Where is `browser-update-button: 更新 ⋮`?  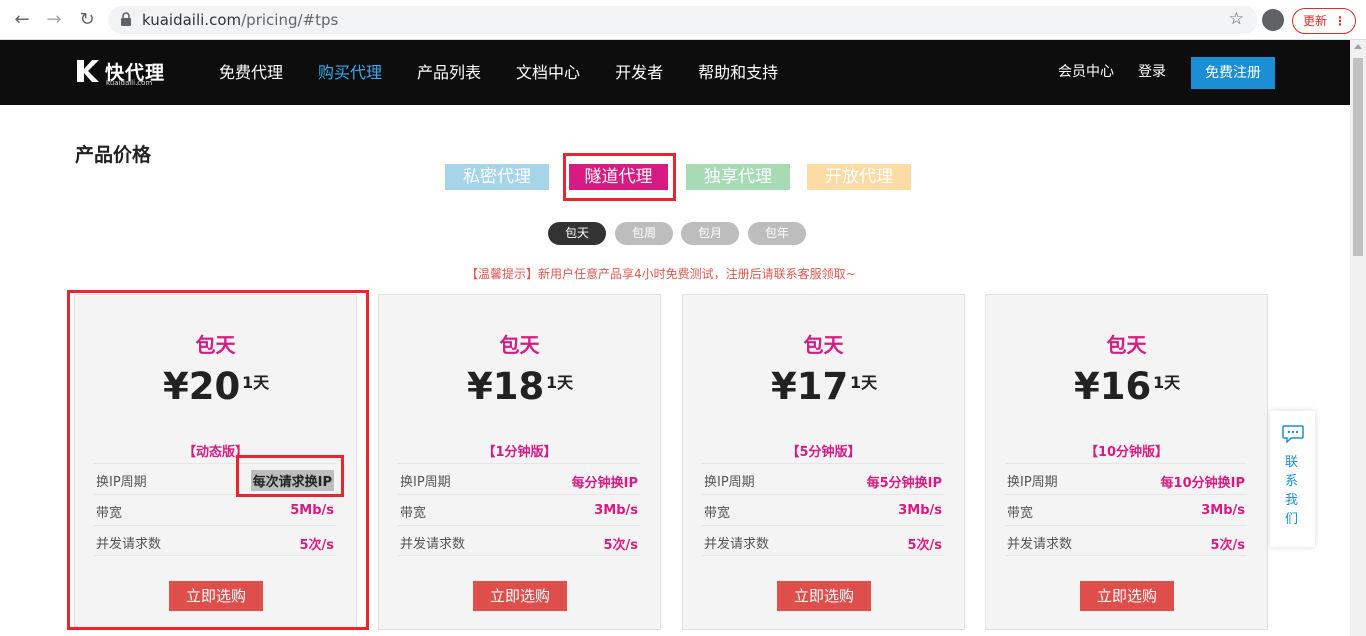 browser-update-button: 更新 ⋮ is located at coordinates (1324, 21).